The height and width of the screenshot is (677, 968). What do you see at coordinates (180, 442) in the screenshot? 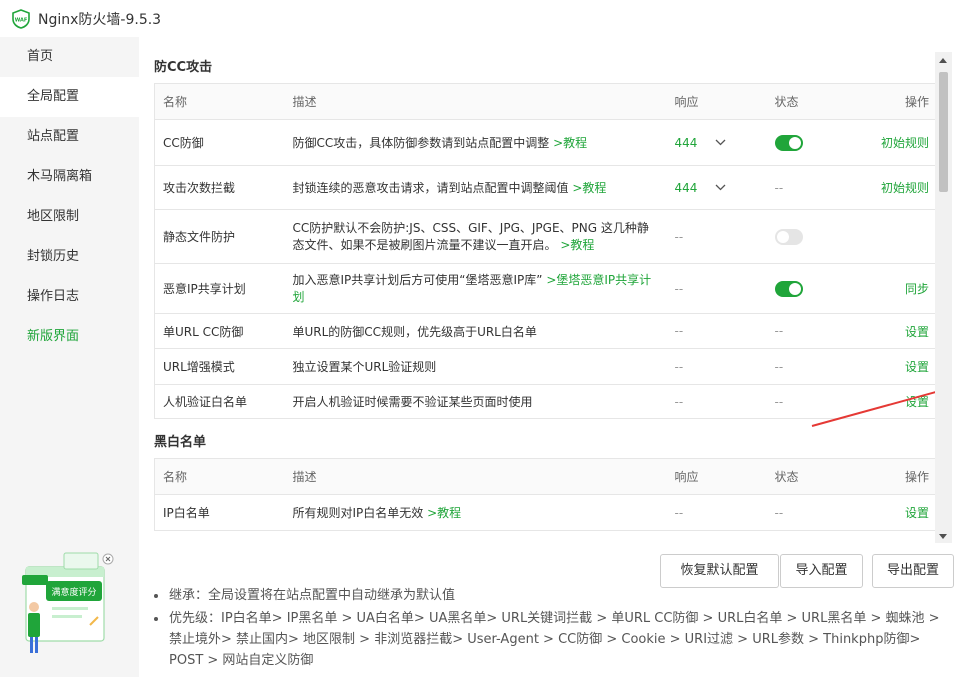
I see `bw-section-title: 黑白名单` at bounding box center [180, 442].